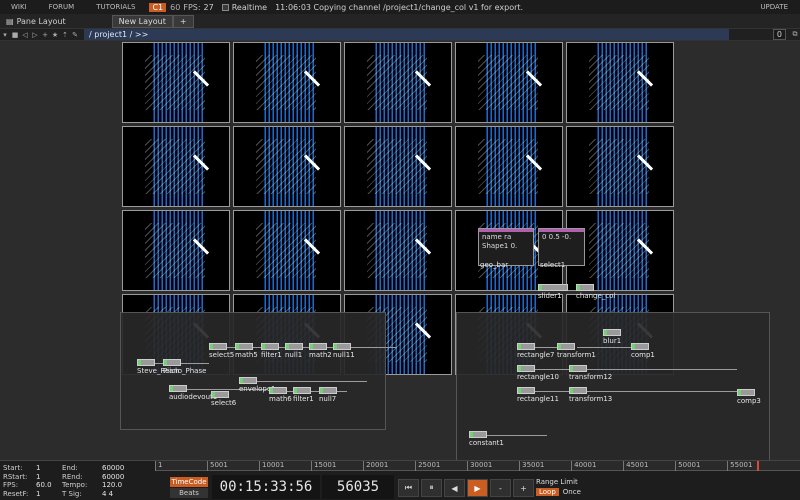  I want to click on top-node: comp3, so click(749, 397).